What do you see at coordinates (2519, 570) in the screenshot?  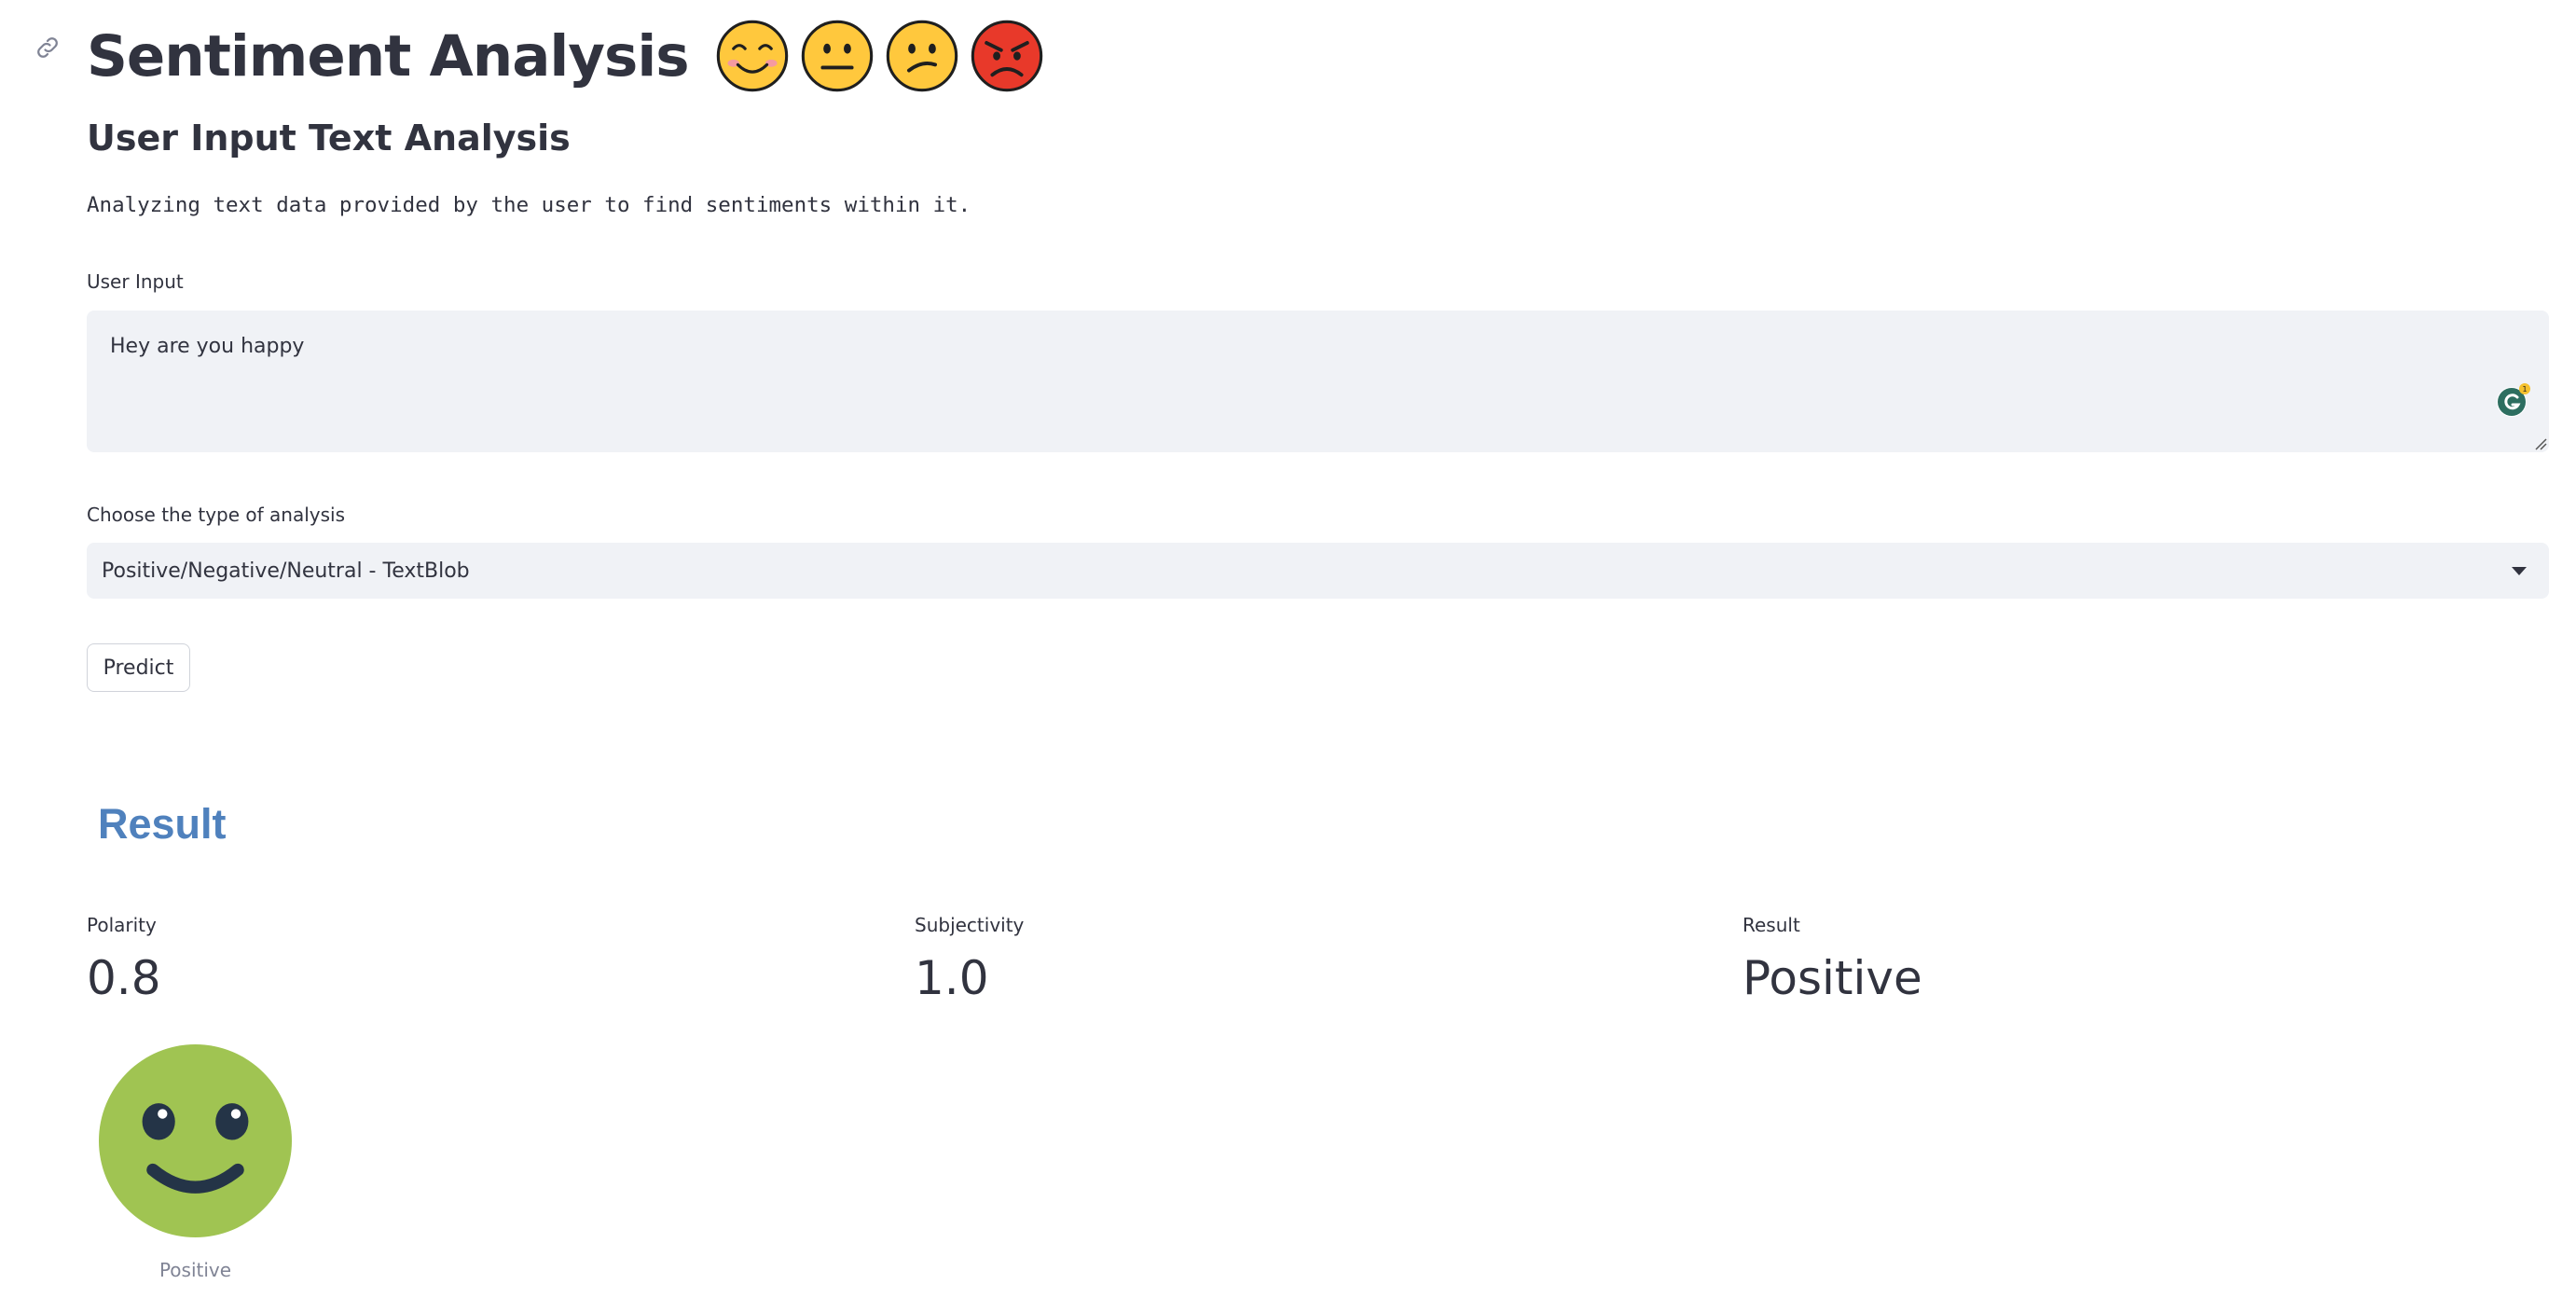 I see `chevron-down-icon` at bounding box center [2519, 570].